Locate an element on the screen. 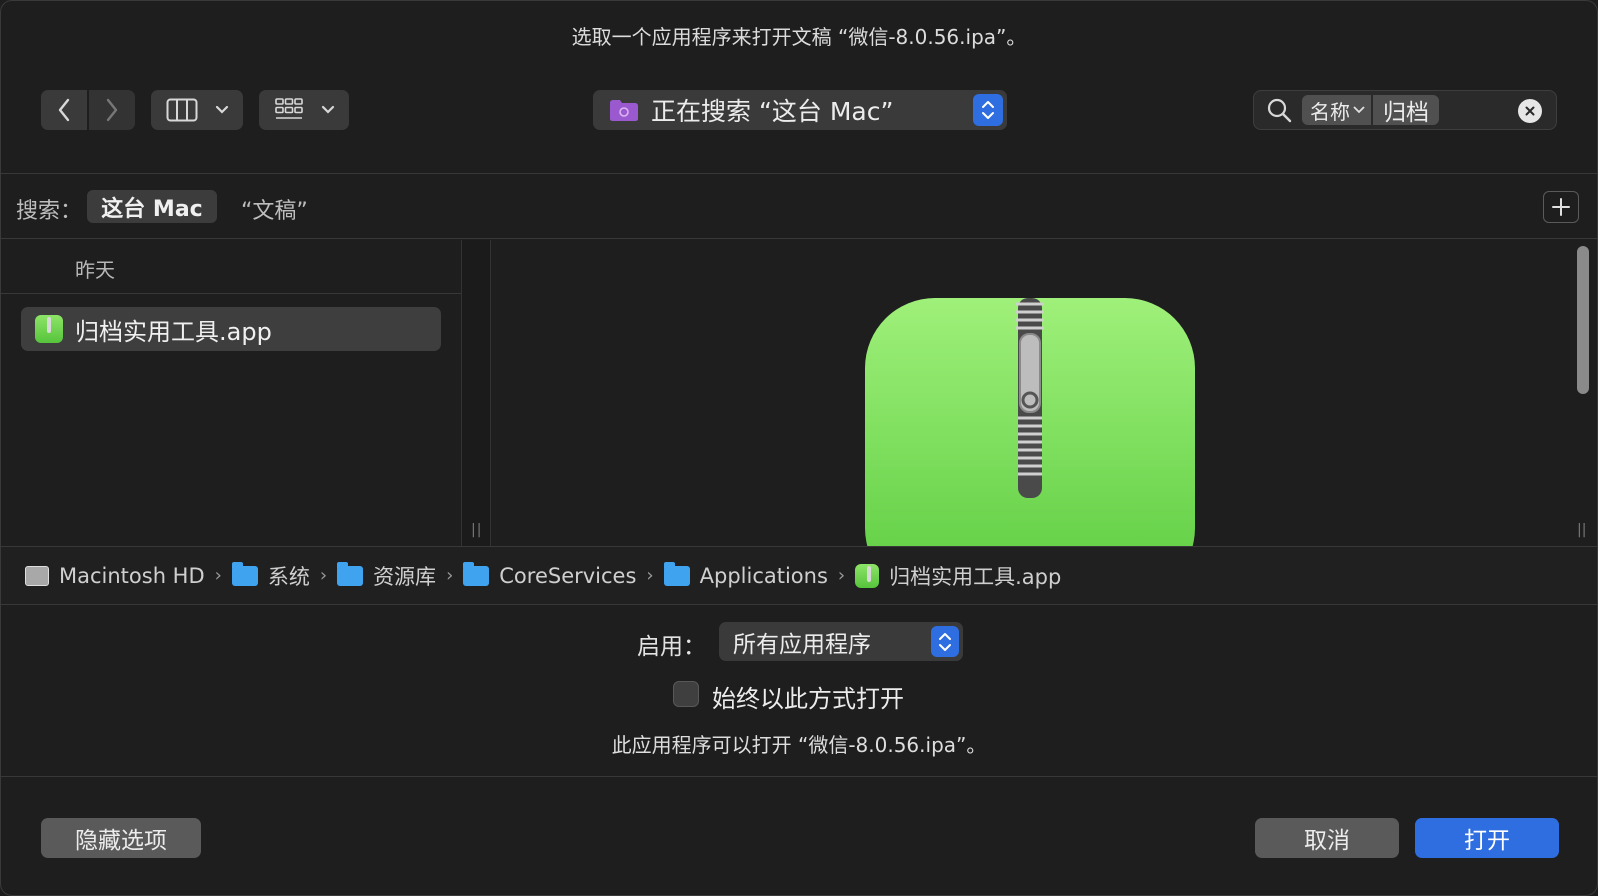 This screenshot has width=1598, height=896. chevron-right-icon is located at coordinates (112, 110).